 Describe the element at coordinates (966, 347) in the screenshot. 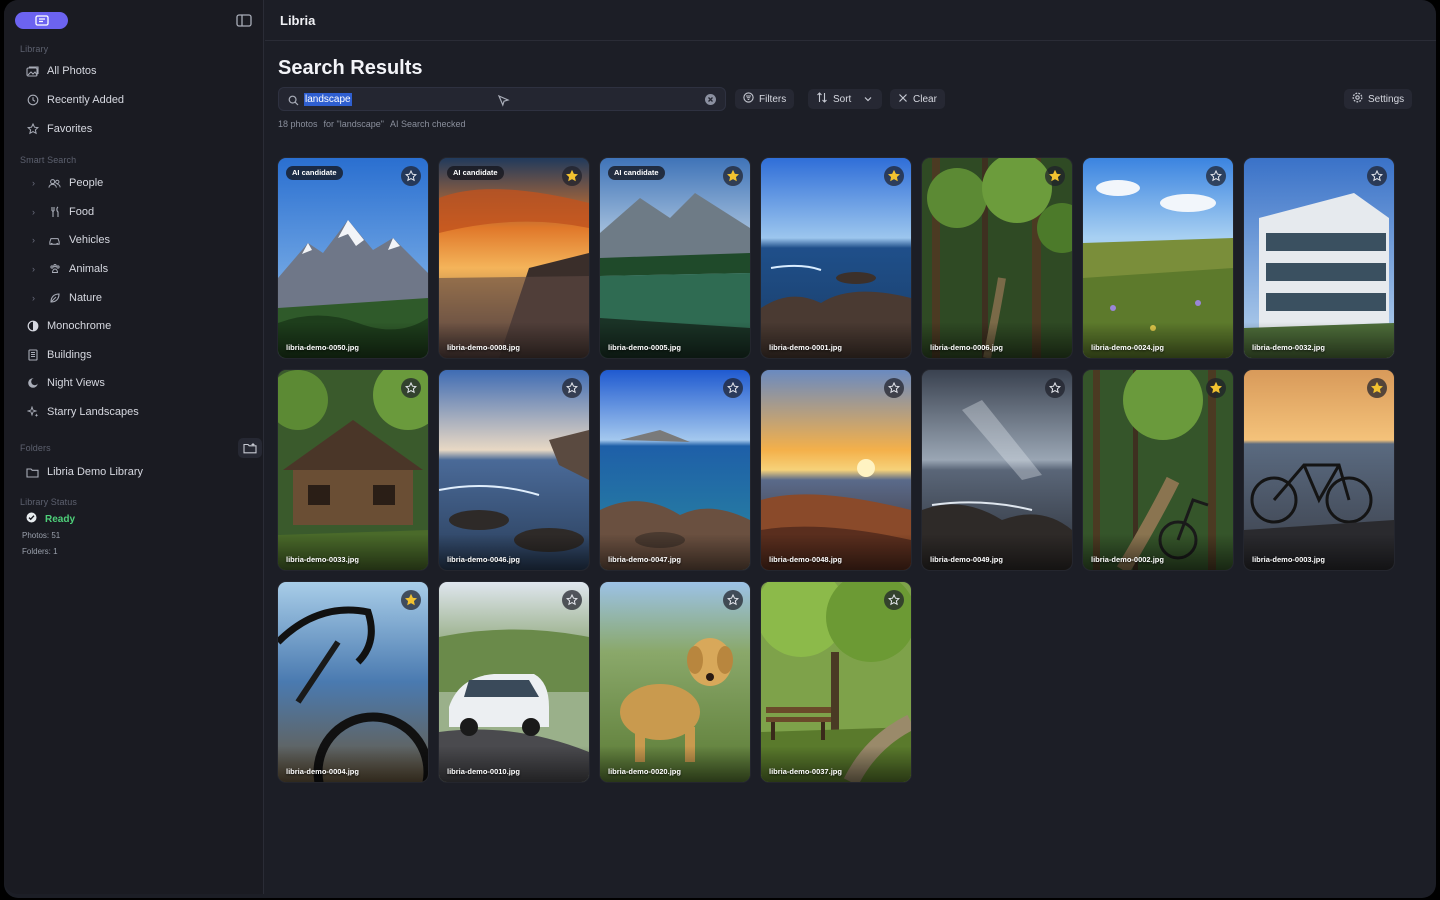

I see `photo-filename: libria-demo-0006.jpg` at that location.